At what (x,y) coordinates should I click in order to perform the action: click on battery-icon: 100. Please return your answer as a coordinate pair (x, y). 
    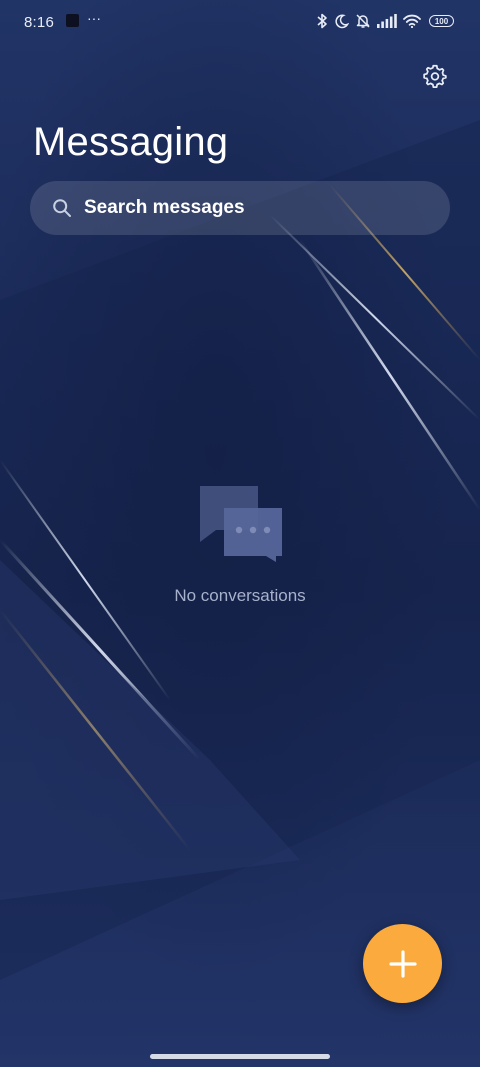
    Looking at the image, I should click on (441, 21).